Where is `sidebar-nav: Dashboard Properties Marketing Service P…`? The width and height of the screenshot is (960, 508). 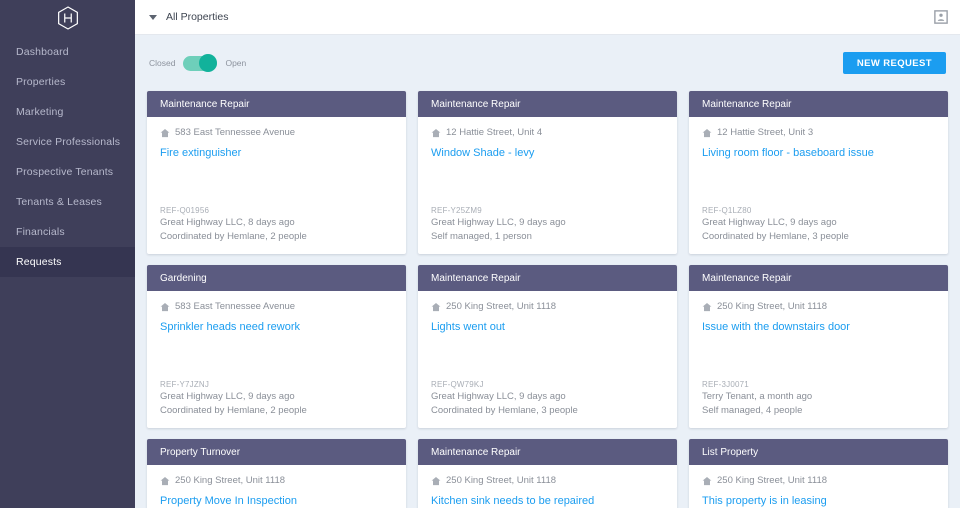 sidebar-nav: Dashboard Properties Marketing Service P… is located at coordinates (67, 156).